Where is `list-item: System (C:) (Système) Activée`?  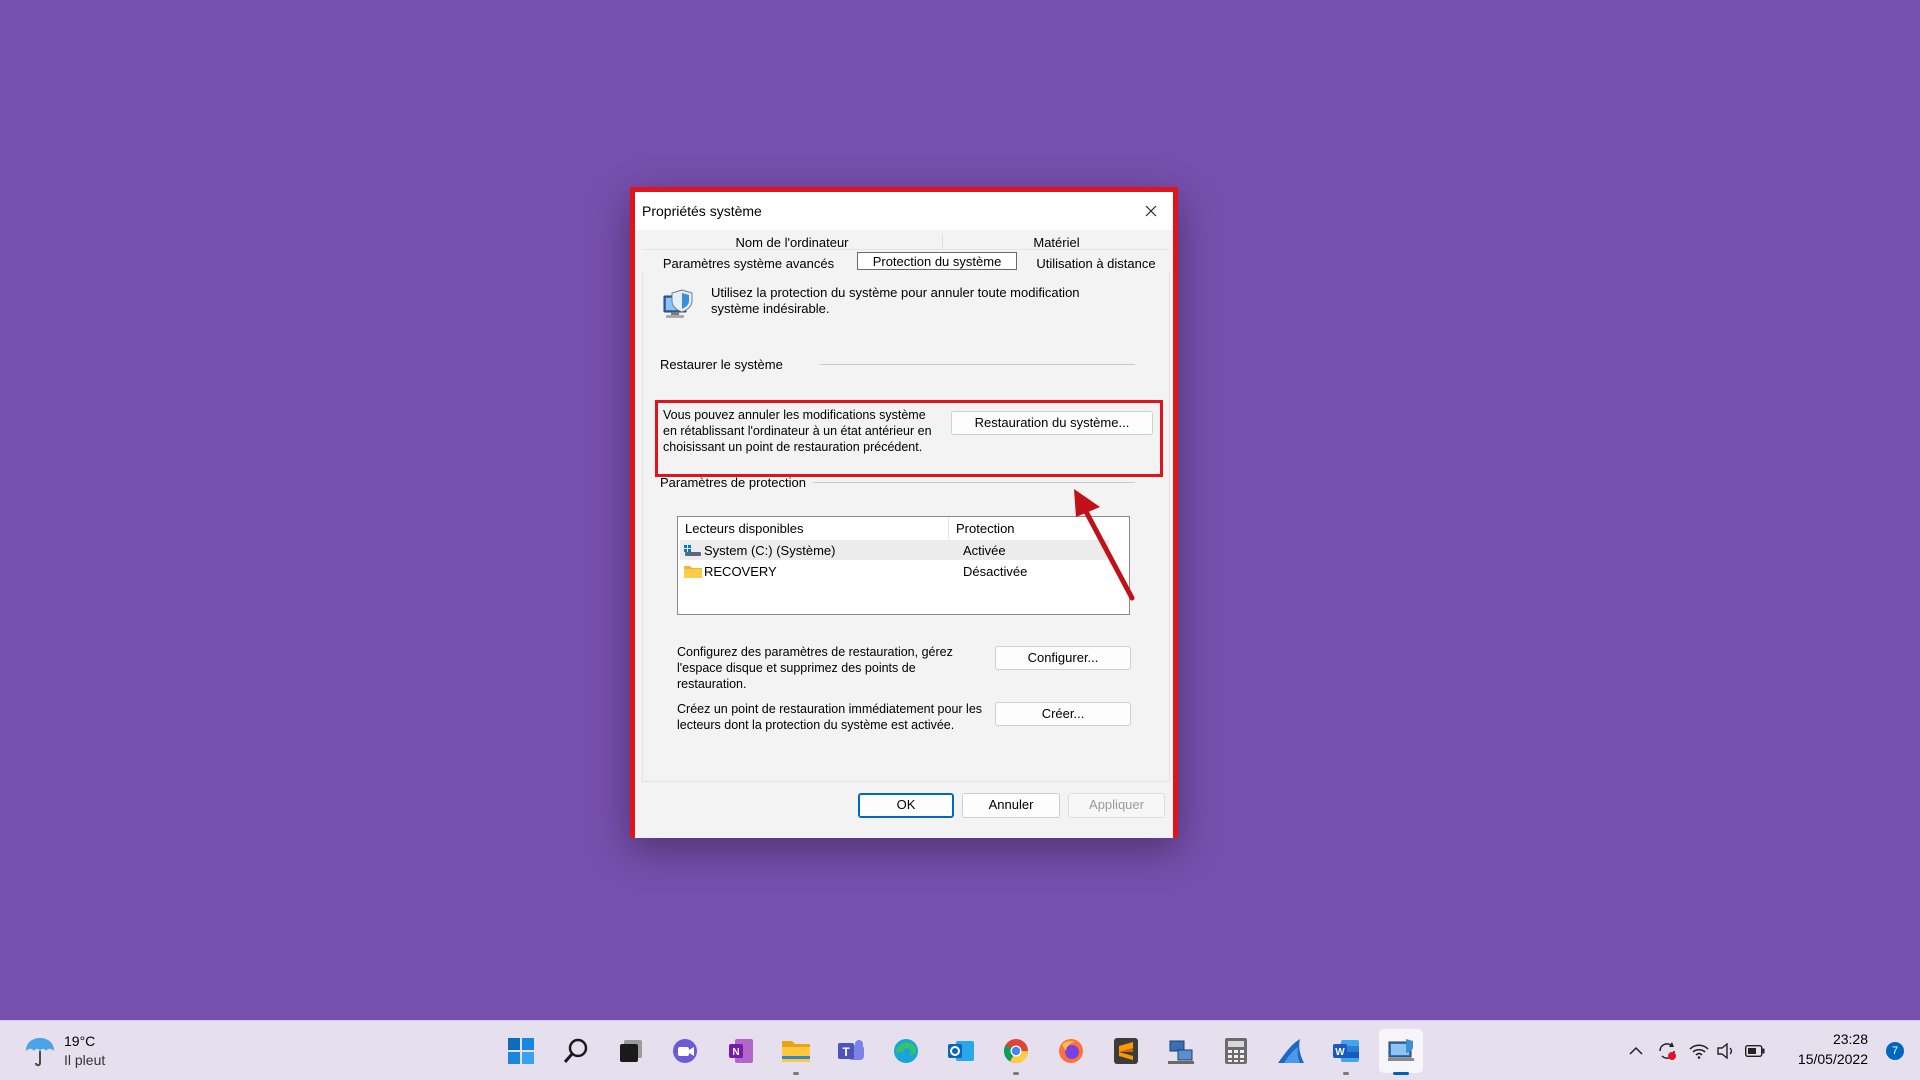
list-item: System (C:) (Système) Activée is located at coordinates (894, 550).